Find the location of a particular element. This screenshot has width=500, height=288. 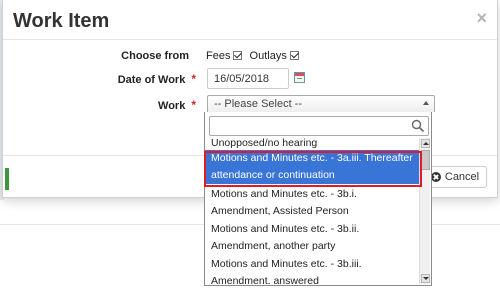

fees-checkbox is located at coordinates (238, 55).